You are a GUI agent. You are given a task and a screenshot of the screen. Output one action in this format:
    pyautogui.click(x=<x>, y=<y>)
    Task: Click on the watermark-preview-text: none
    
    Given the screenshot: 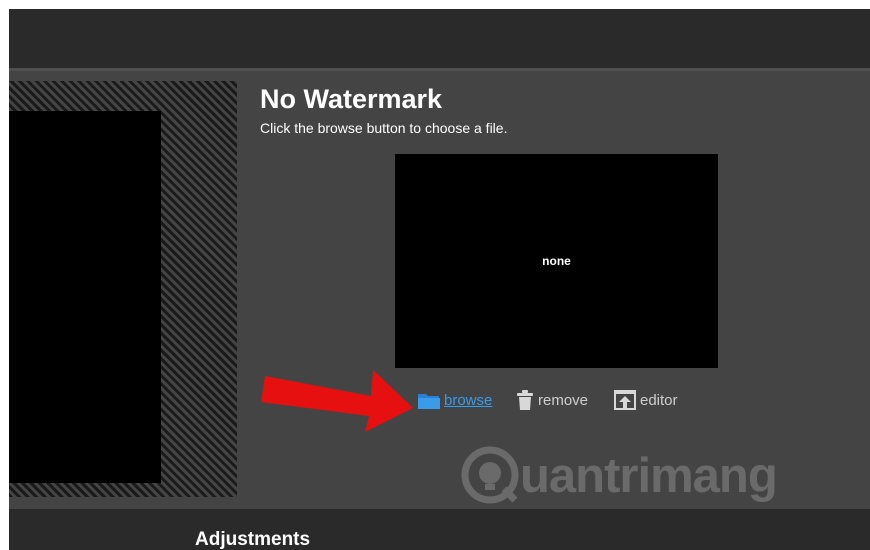 What is the action you would take?
    pyautogui.click(x=556, y=261)
    